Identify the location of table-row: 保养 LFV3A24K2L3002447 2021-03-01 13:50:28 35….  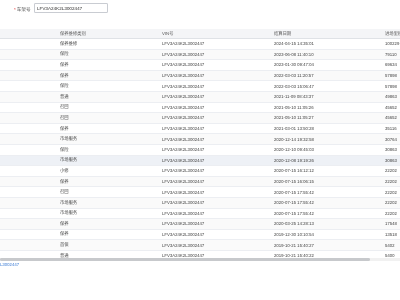
(200, 129).